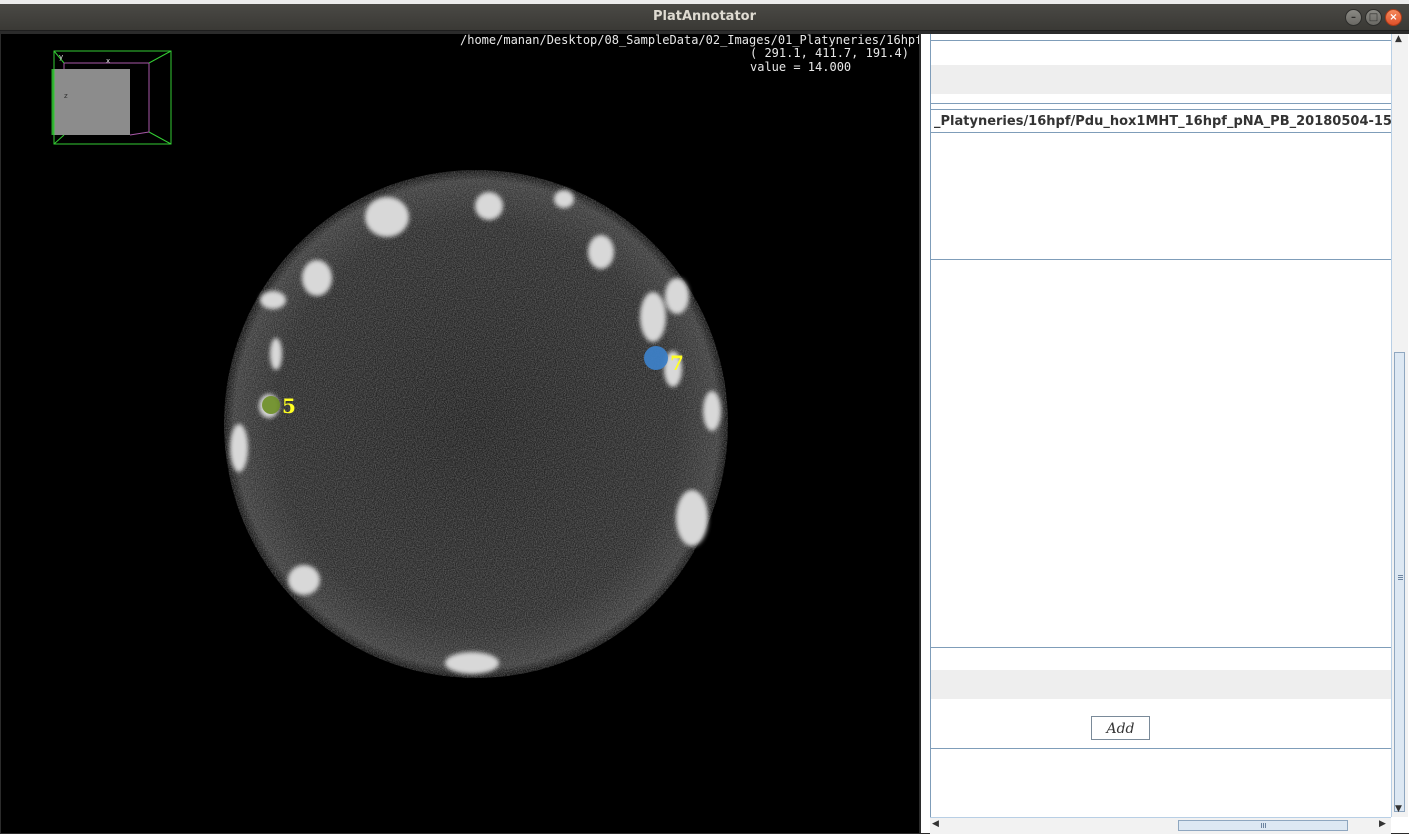  I want to click on scroll-left-arrow-icon: ◀, so click(935, 824).